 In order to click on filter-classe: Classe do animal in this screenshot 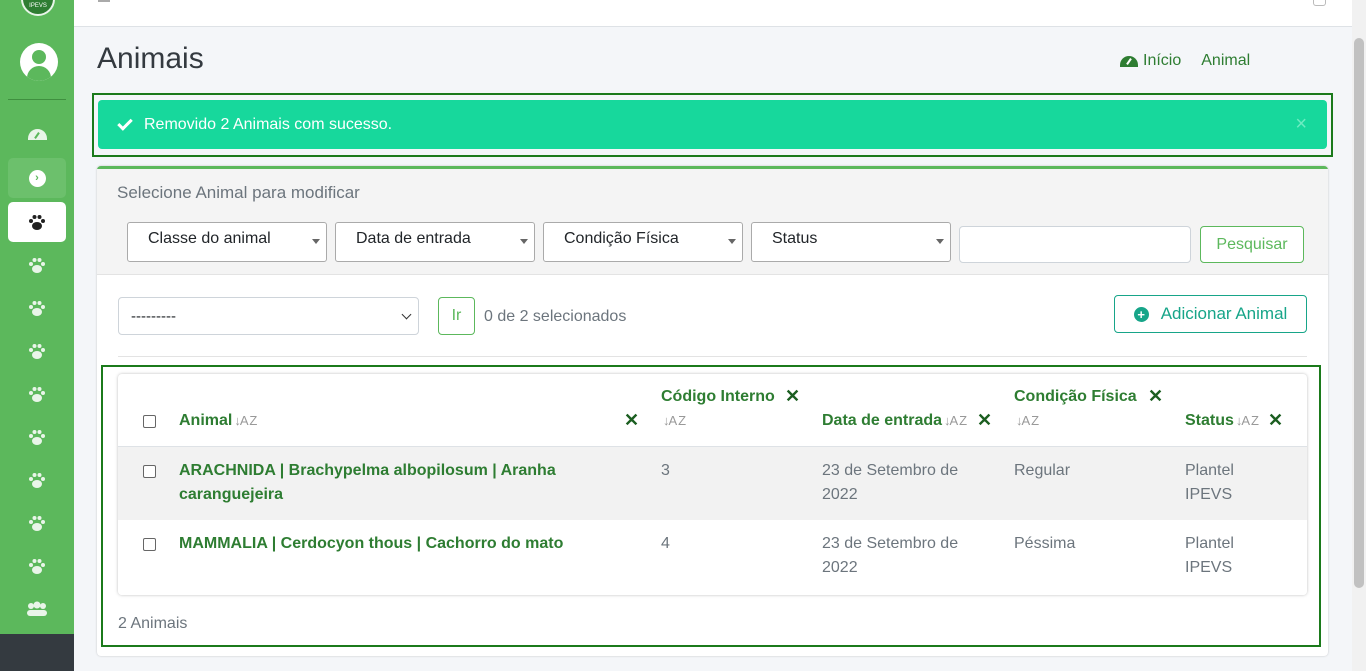, I will do `click(227, 242)`.